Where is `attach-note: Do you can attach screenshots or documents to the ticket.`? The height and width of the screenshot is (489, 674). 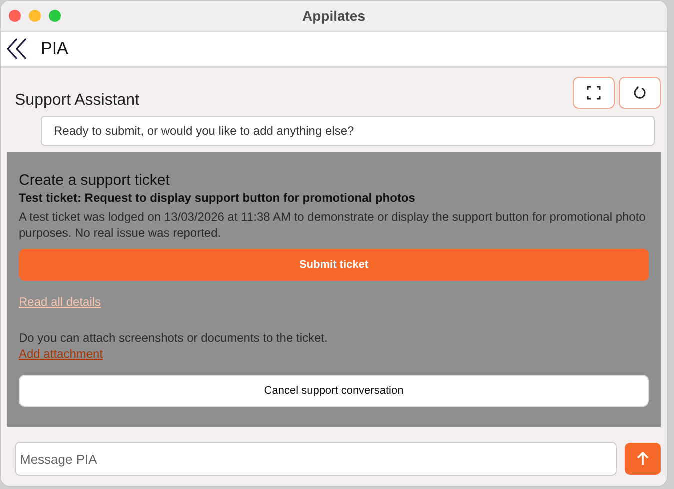 attach-note: Do you can attach screenshots or documents to the ticket. is located at coordinates (174, 338).